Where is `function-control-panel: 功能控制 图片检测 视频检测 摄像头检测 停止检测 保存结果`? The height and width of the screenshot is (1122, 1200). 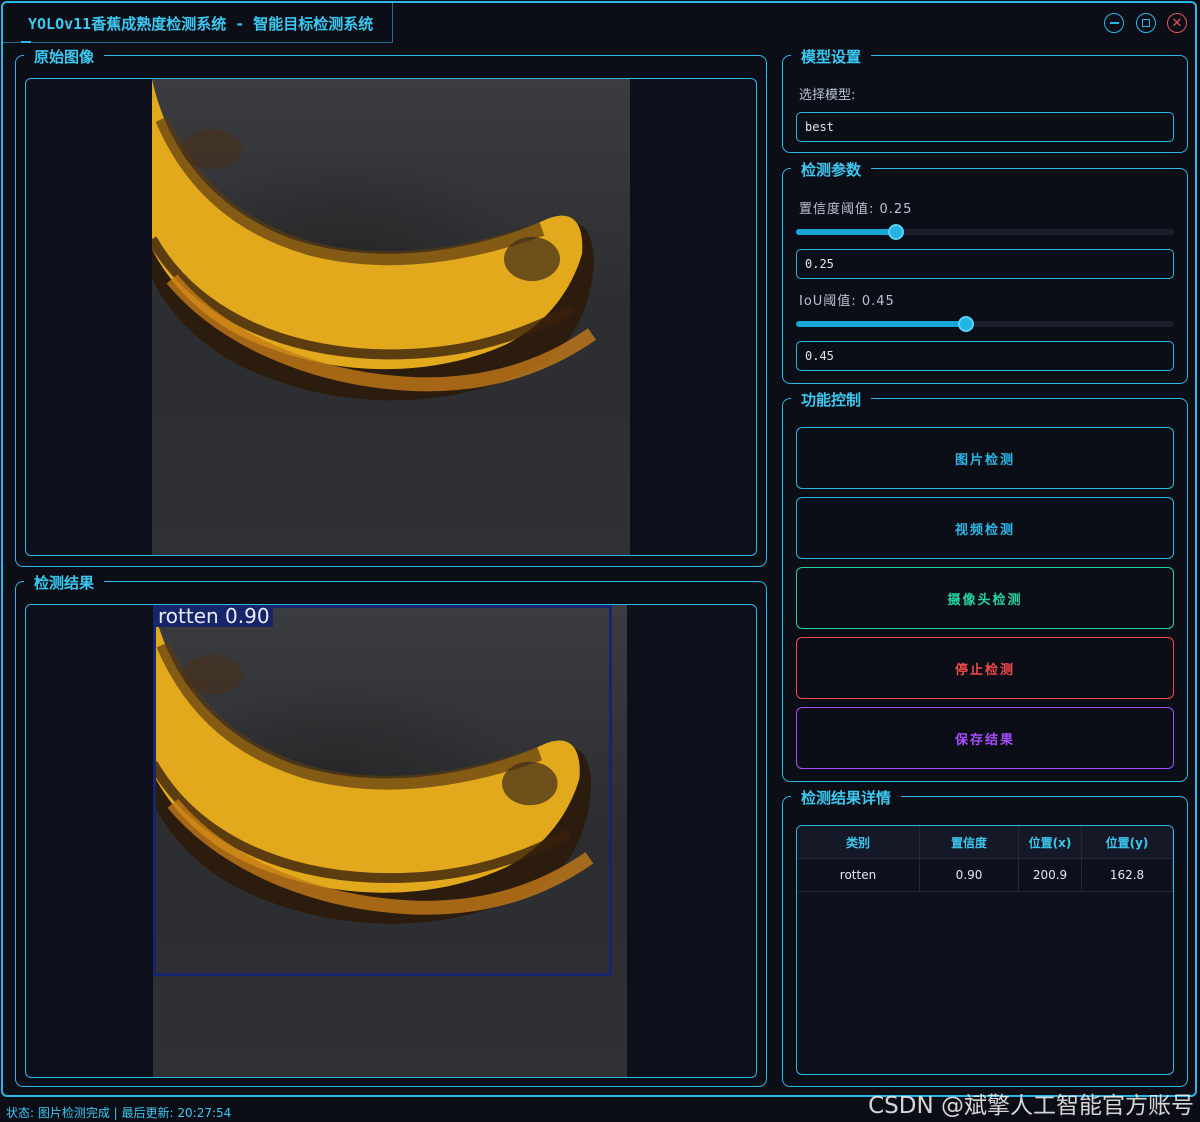 function-control-panel: 功能控制 图片检测 视频检测 摄像头检测 停止检测 保存结果 is located at coordinates (985, 585).